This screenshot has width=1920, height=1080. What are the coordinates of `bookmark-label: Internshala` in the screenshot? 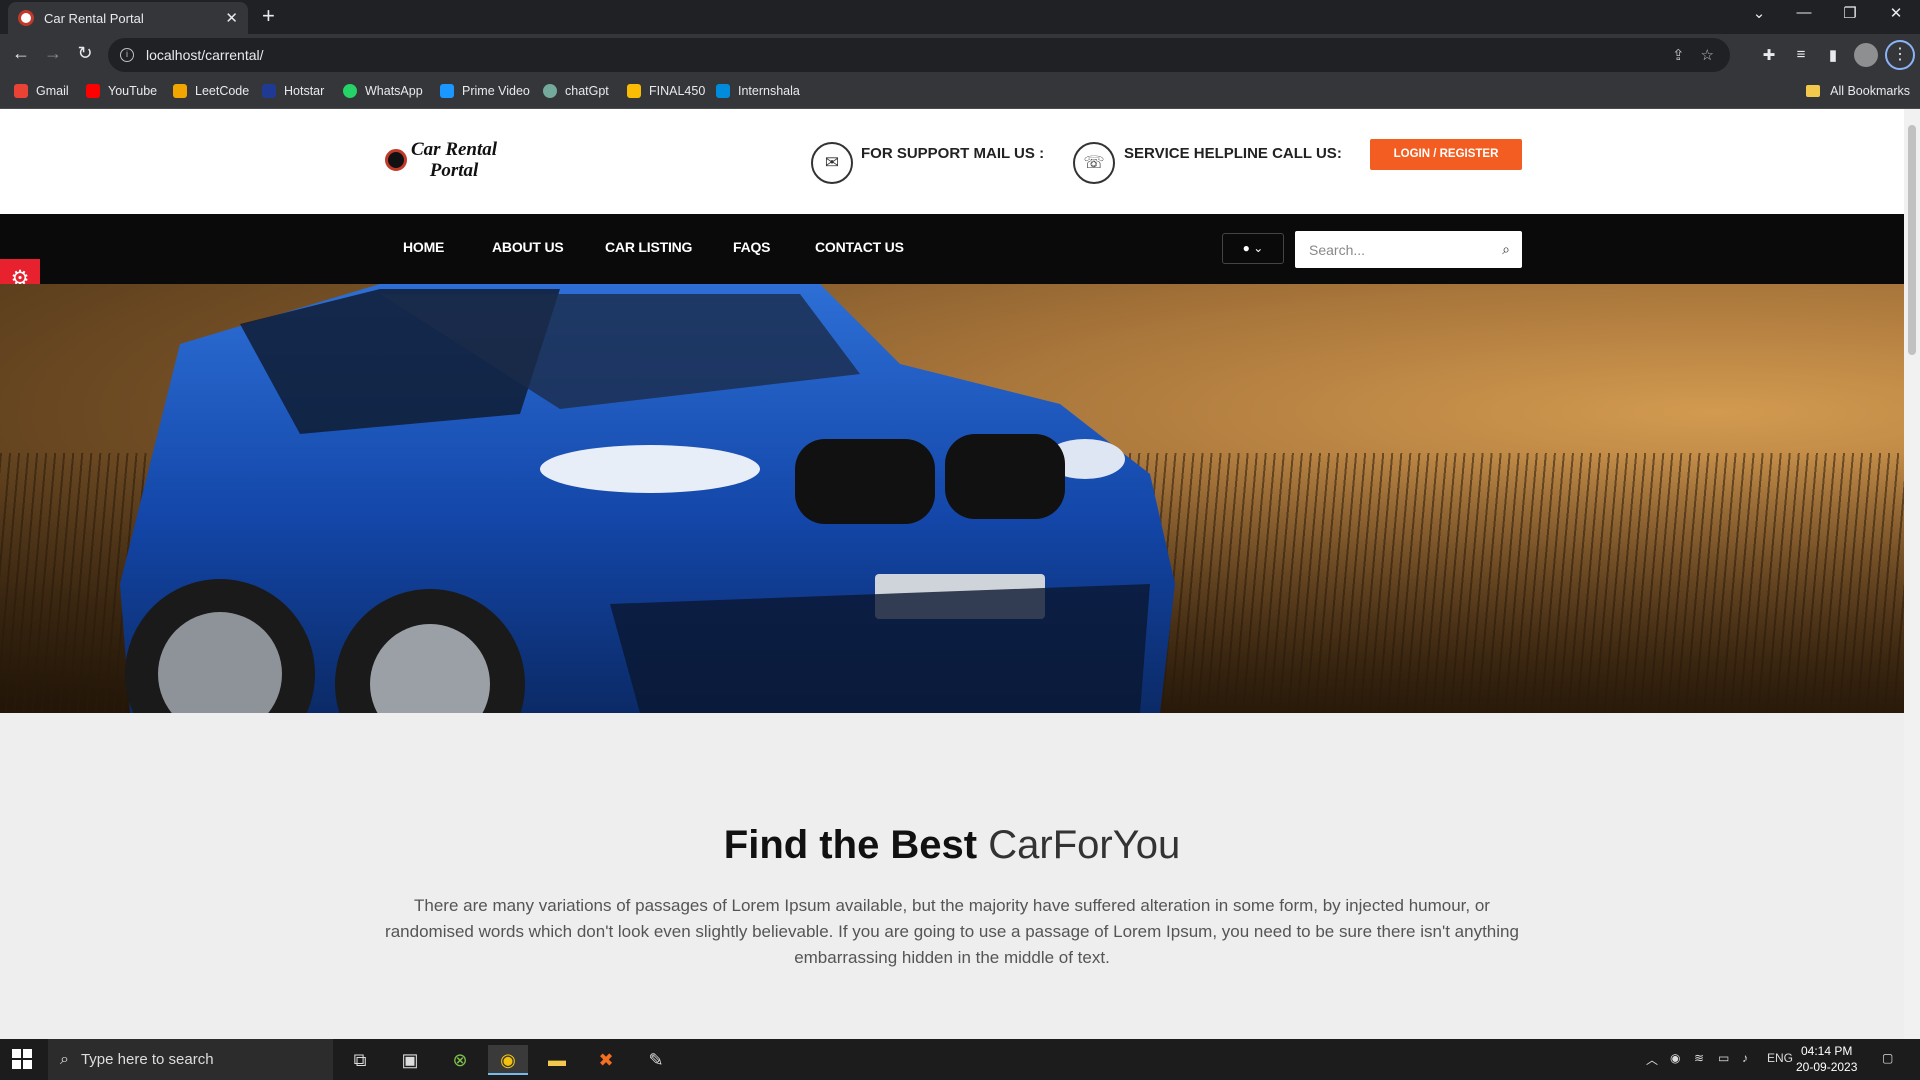 It's located at (769, 91).